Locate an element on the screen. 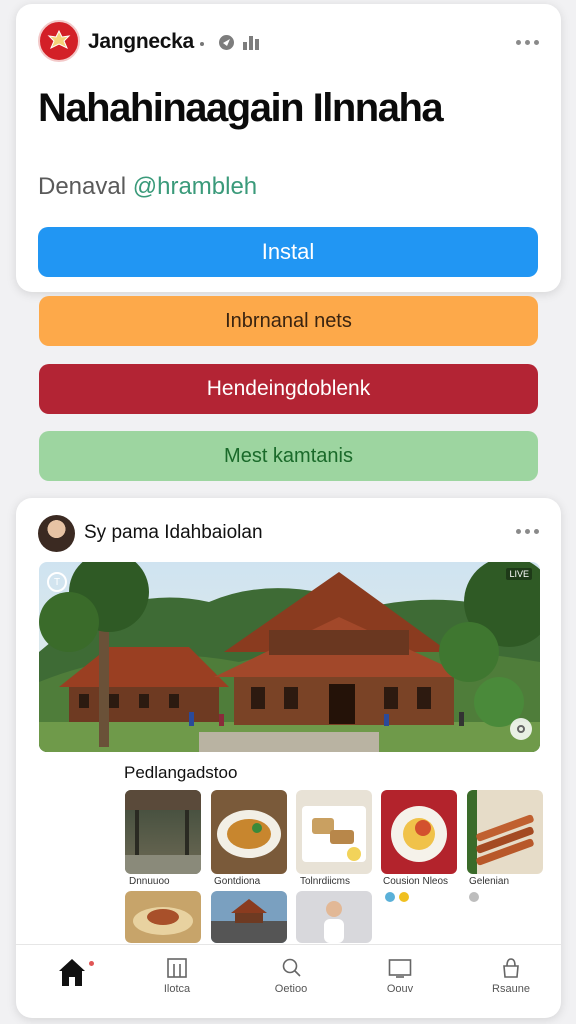 This screenshot has width=576, height=1024. nav-home is located at coordinates (72, 974).